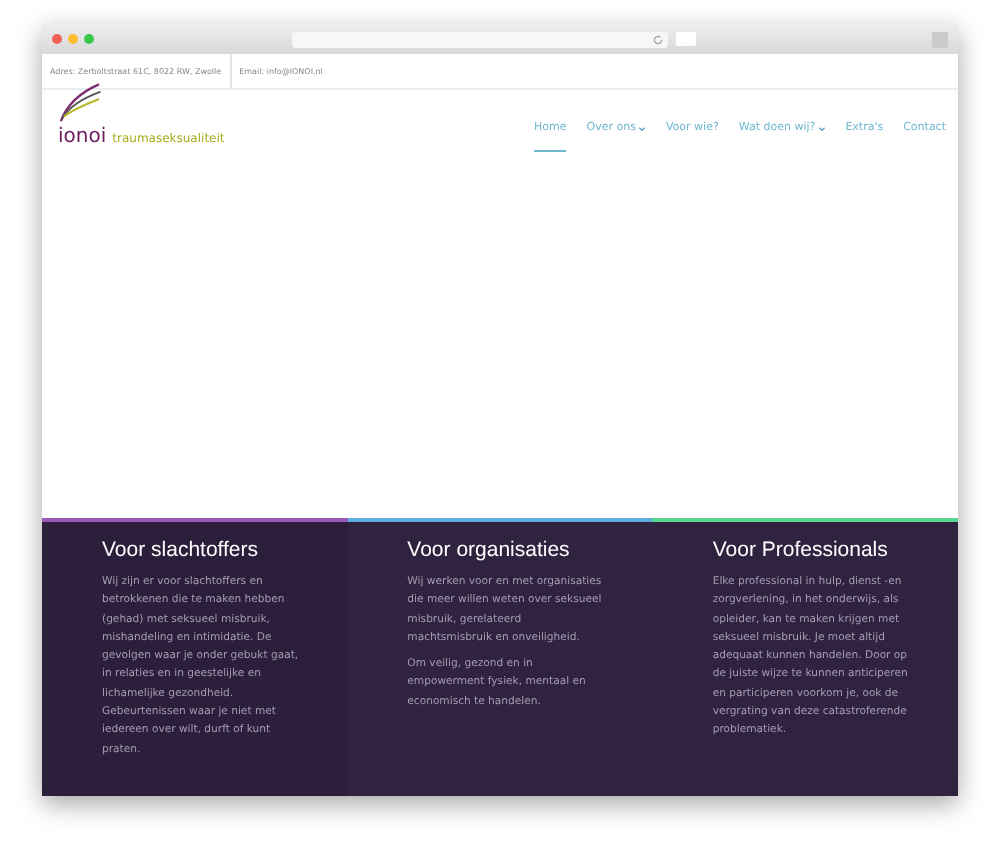  I want to click on close-icon, so click(57, 39).